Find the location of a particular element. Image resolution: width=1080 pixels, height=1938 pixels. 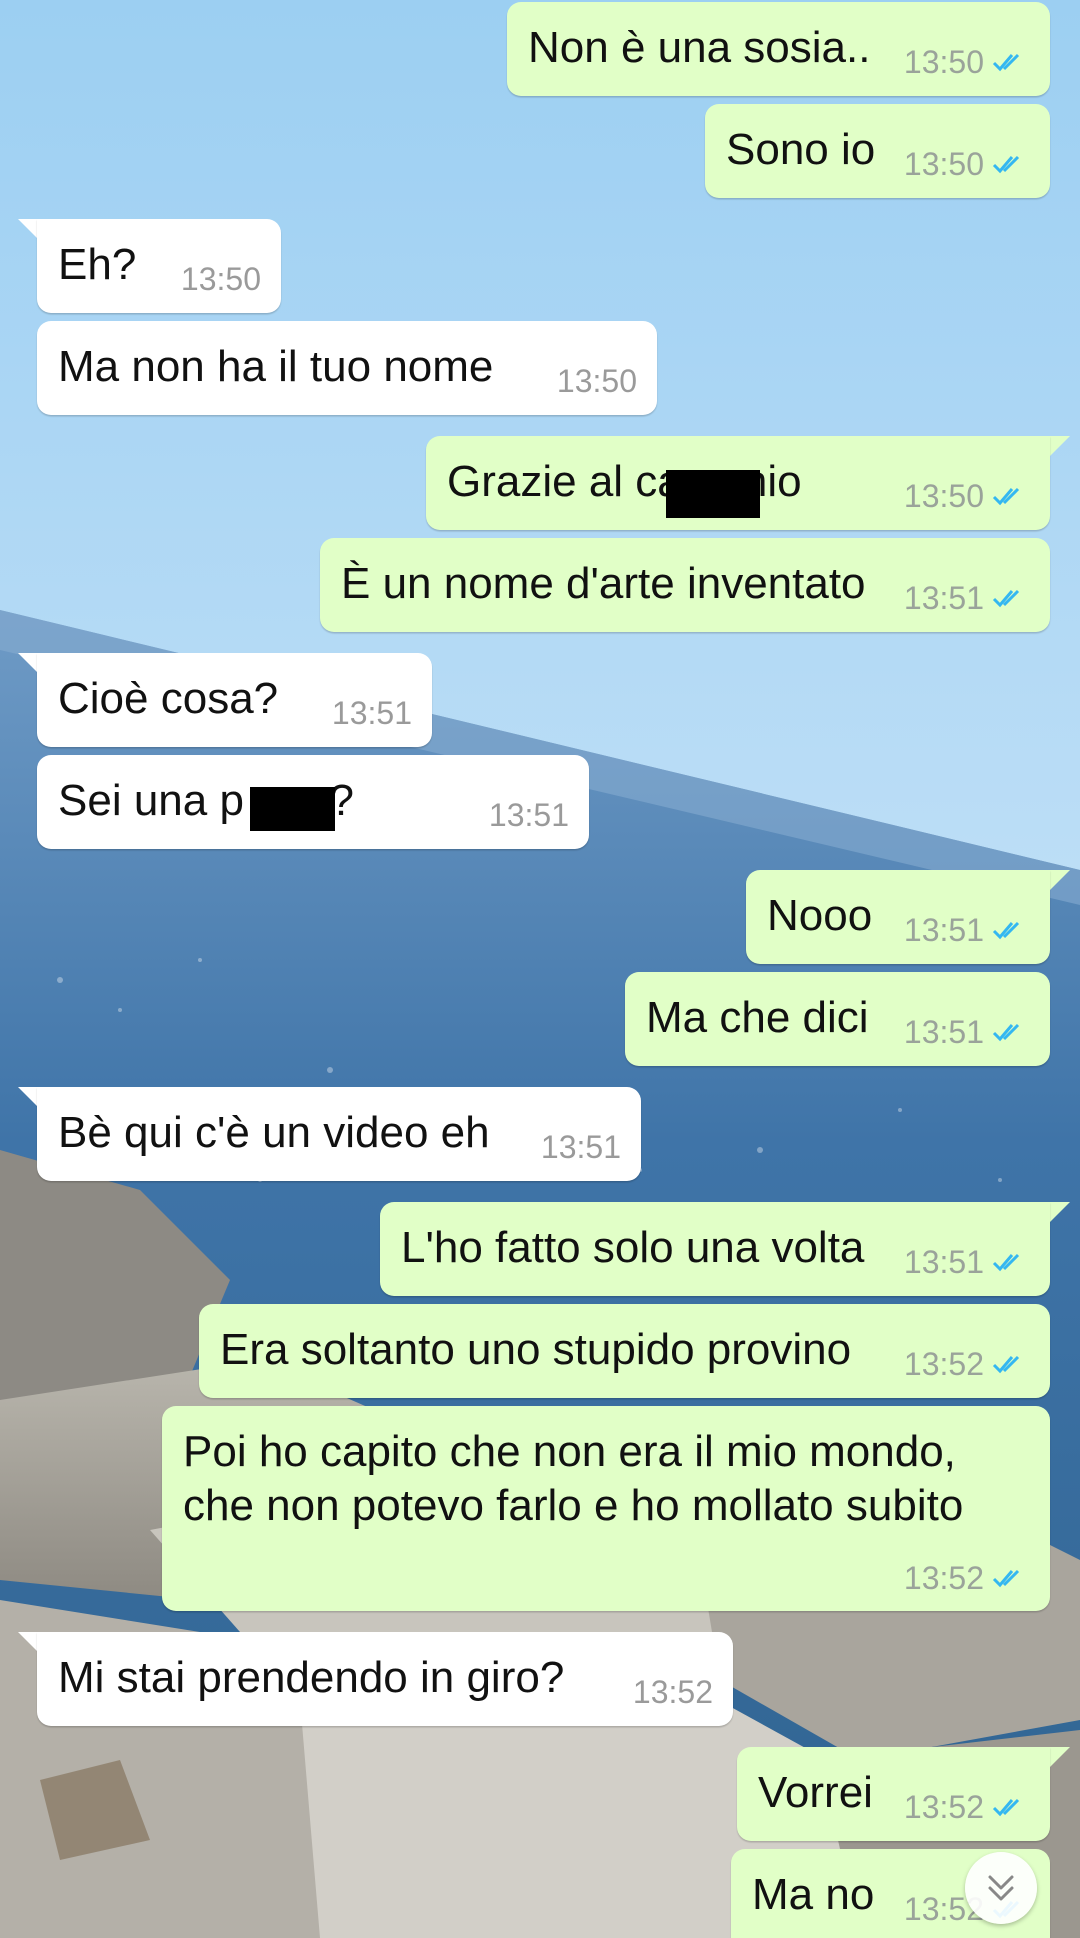

message-text: Ma che dici is located at coordinates (757, 1017).